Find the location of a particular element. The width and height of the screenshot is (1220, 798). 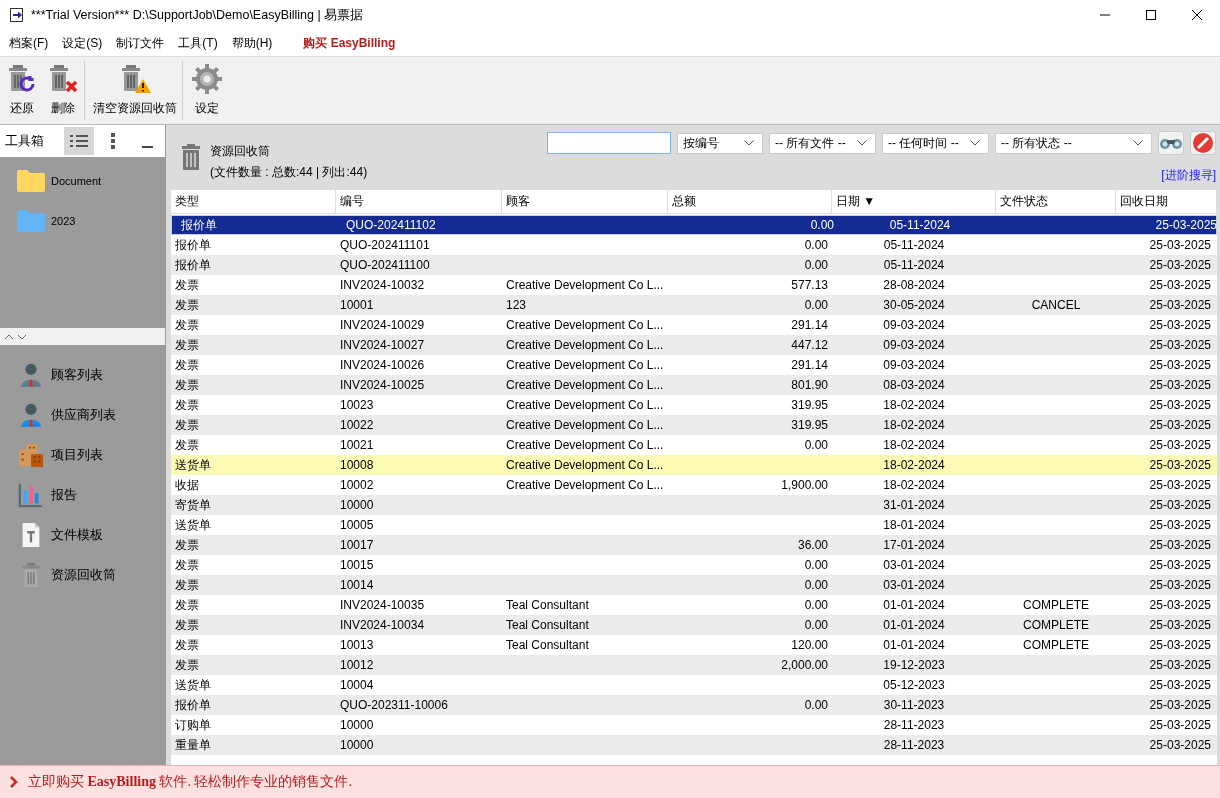

table-cell: QUO-202311-10006 is located at coordinates (394, 705).